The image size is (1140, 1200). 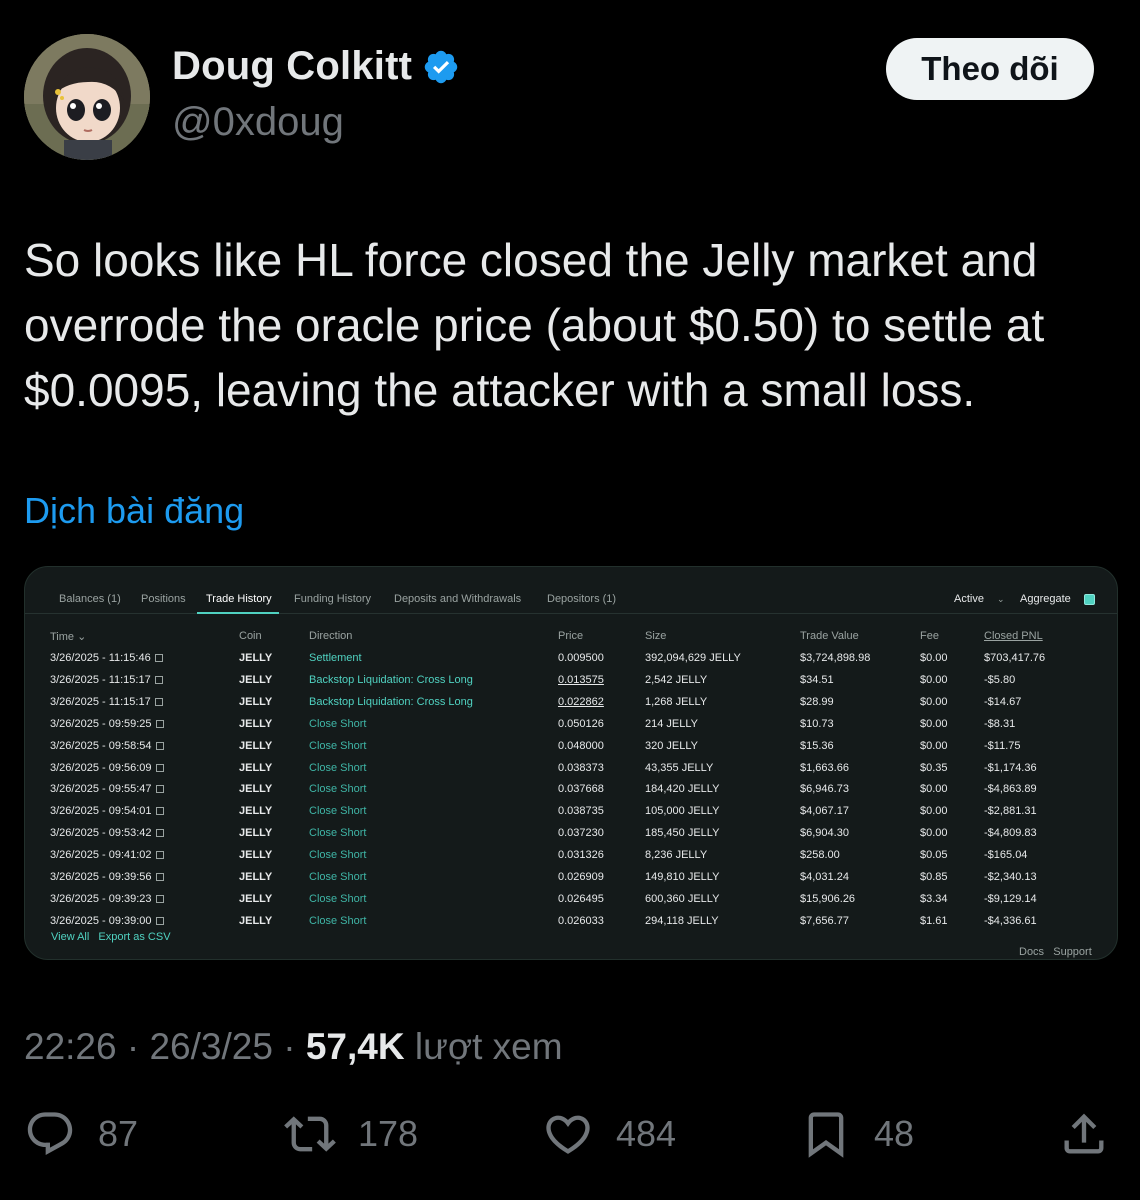 I want to click on cell-closed-pnl-text: -$11.75, so click(x=1002, y=745).